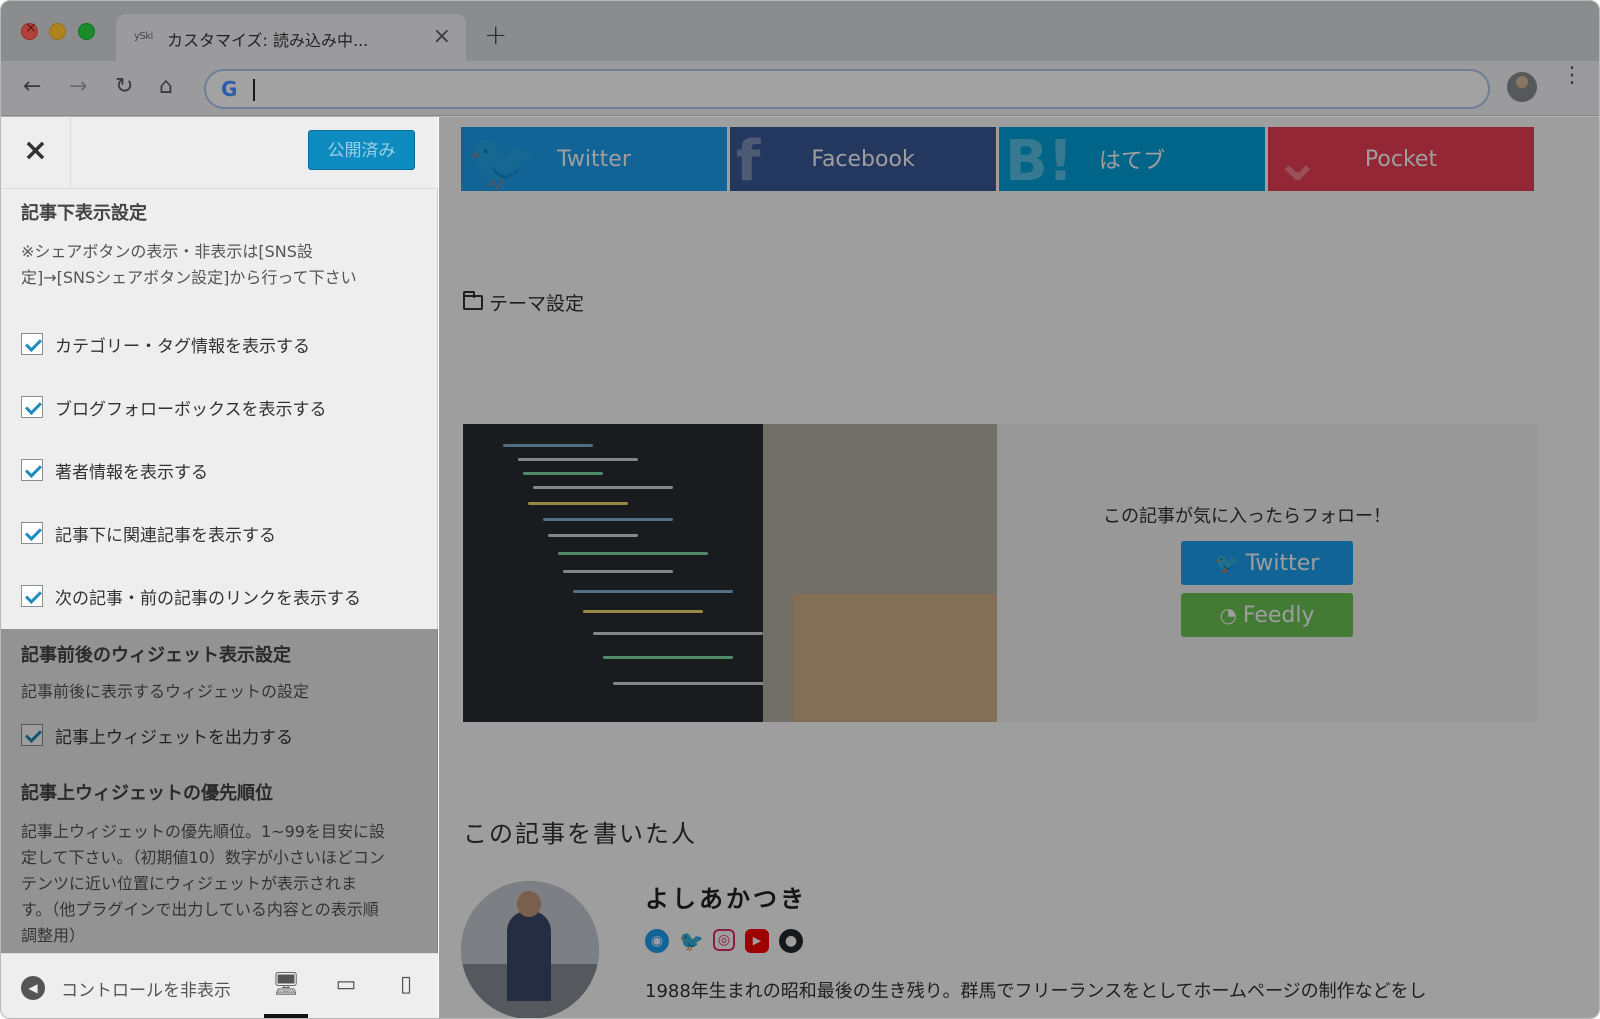 The height and width of the screenshot is (1019, 1600). What do you see at coordinates (346, 988) in the screenshot?
I see `tablet-preview-icon: ▭` at bounding box center [346, 988].